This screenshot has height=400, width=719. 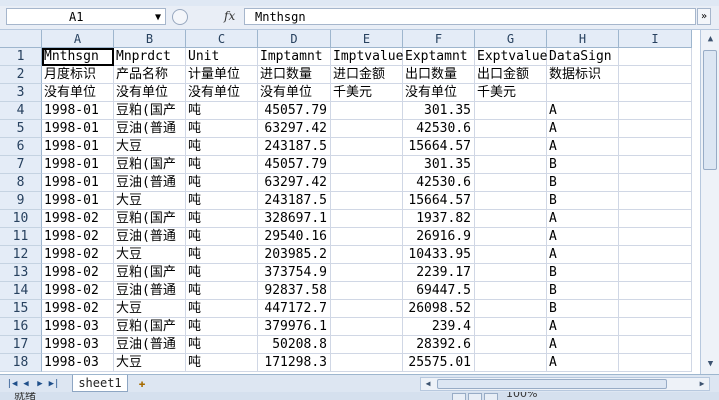 I want to click on row-header: 6, so click(x=21, y=147).